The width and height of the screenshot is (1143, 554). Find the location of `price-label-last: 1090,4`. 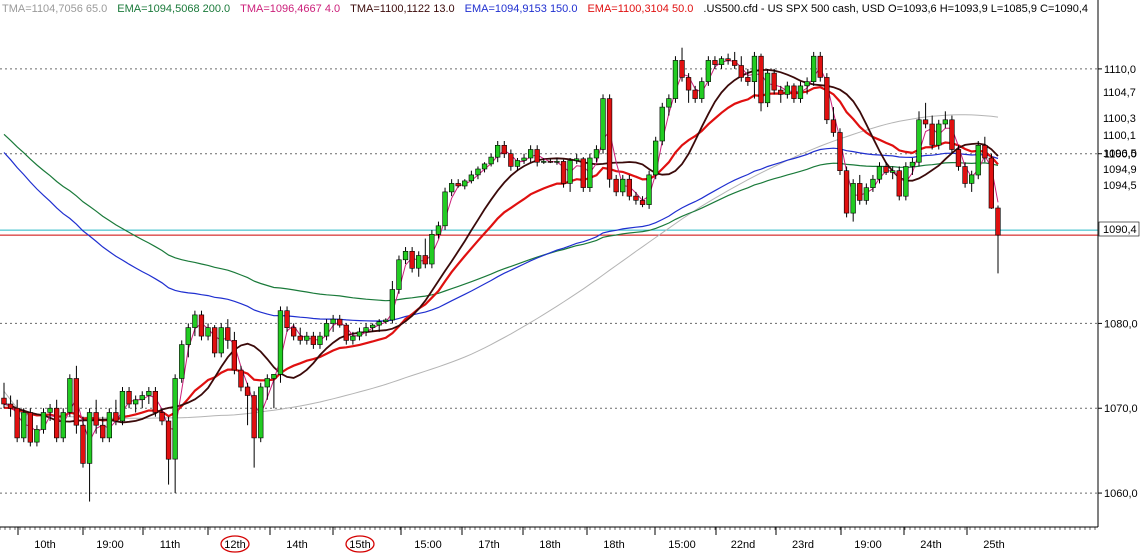

price-label-last: 1090,4 is located at coordinates (1120, 230).